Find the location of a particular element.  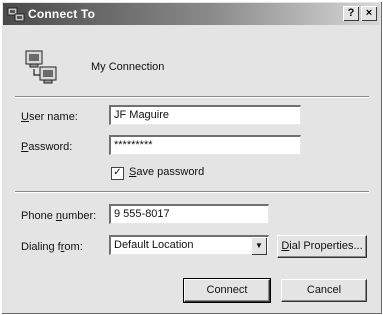

dialing-from-select: Default Location is located at coordinates (189, 245).